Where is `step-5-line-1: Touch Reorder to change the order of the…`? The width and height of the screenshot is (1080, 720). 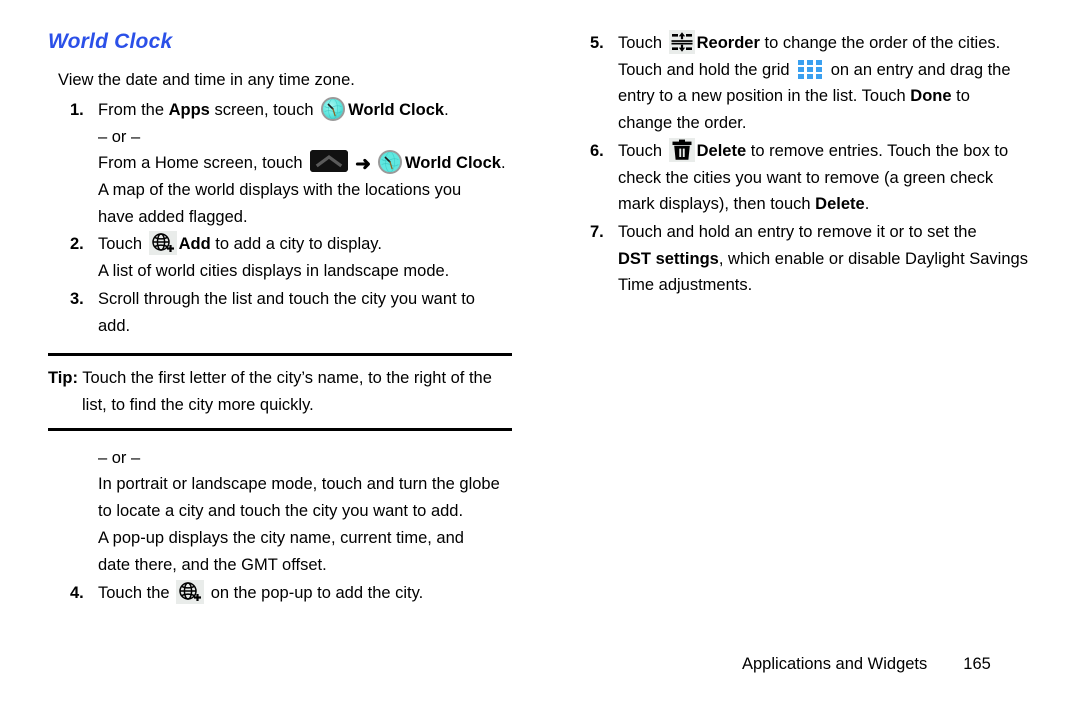
step-5-line-1: Touch Reorder to change the order of the… is located at coordinates (824, 43).